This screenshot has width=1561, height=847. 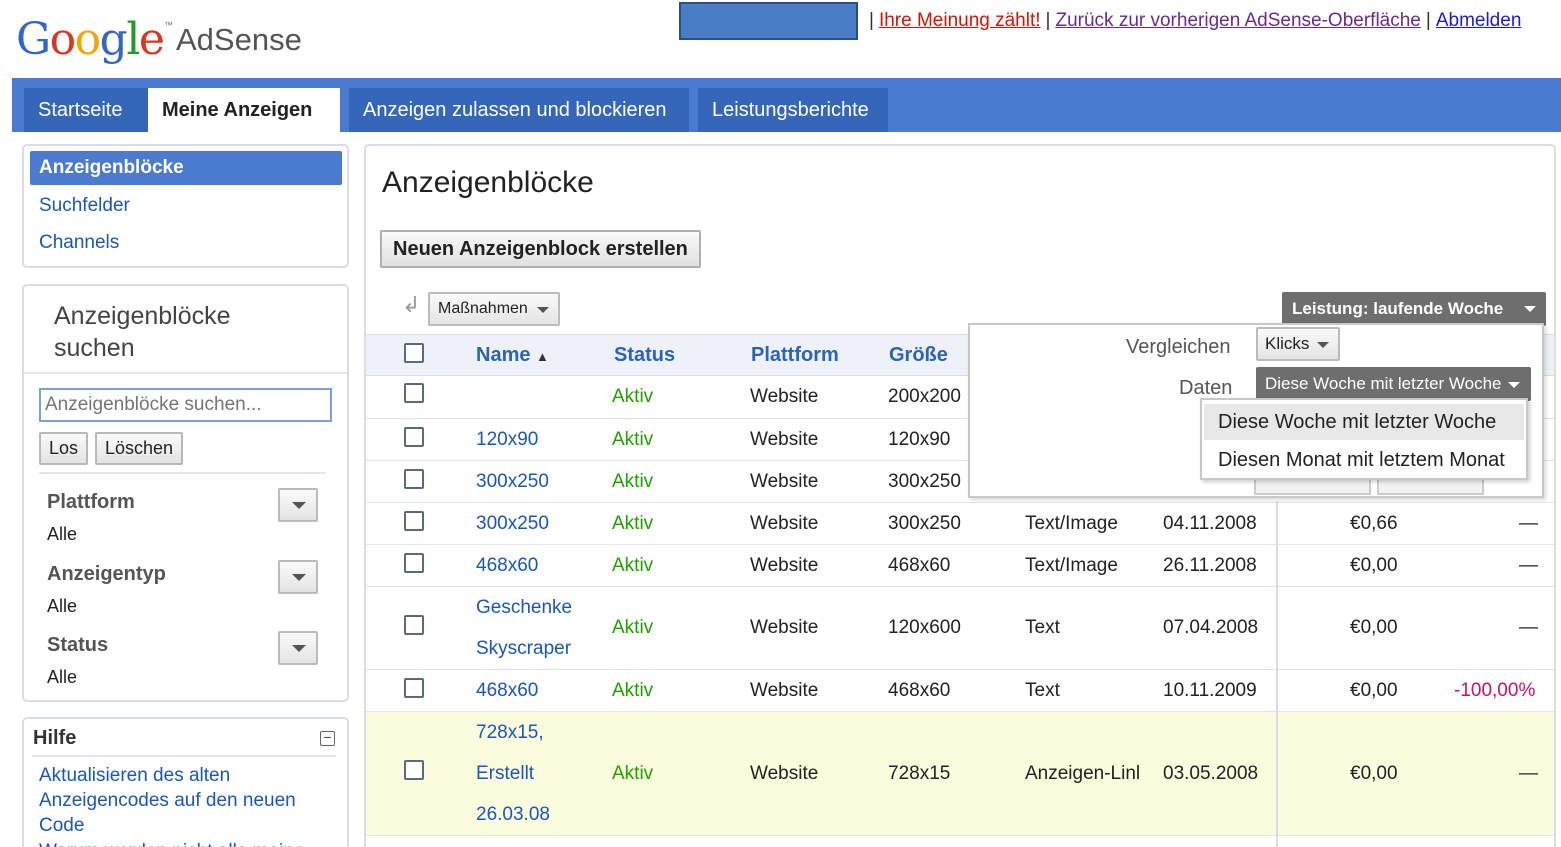 I want to click on size-value: 728x15, so click(x=919, y=773).